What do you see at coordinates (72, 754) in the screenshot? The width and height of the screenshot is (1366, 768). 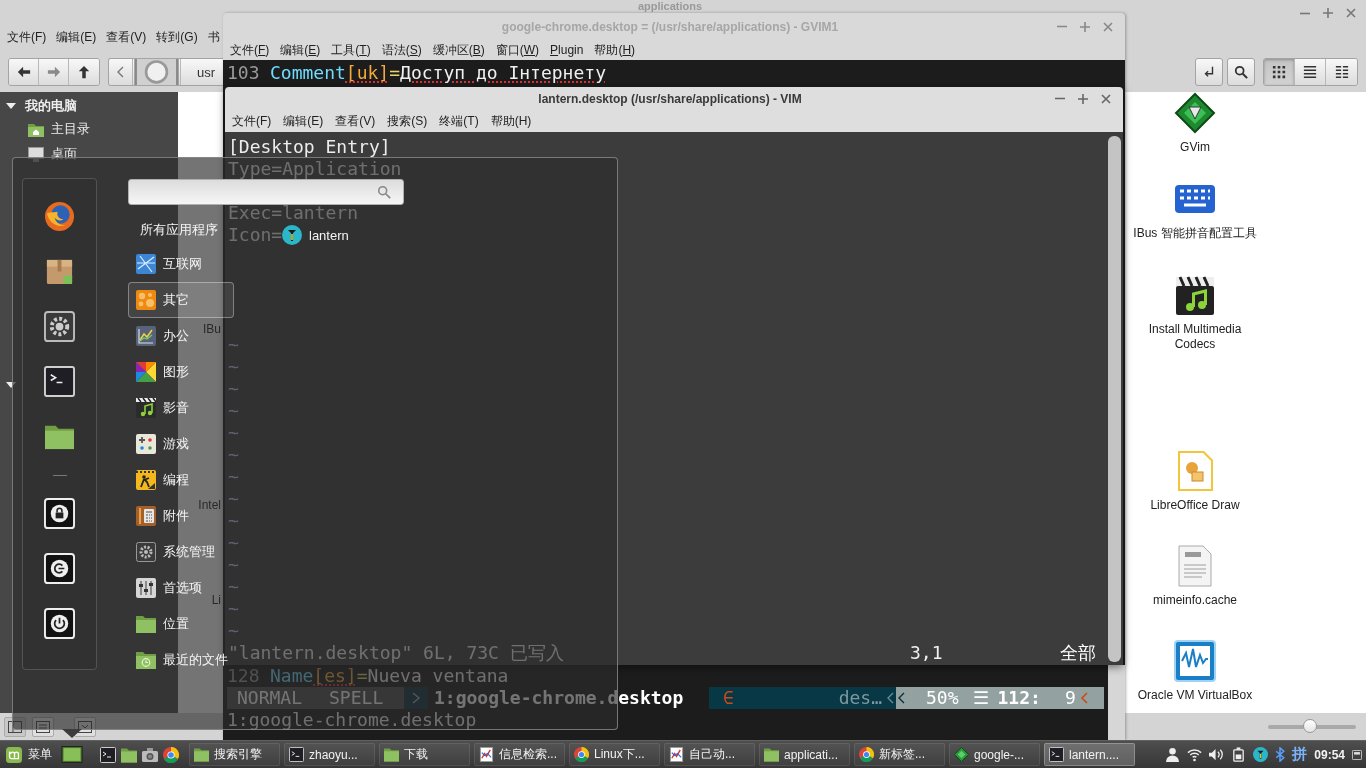 I see `show-desktop-icon` at bounding box center [72, 754].